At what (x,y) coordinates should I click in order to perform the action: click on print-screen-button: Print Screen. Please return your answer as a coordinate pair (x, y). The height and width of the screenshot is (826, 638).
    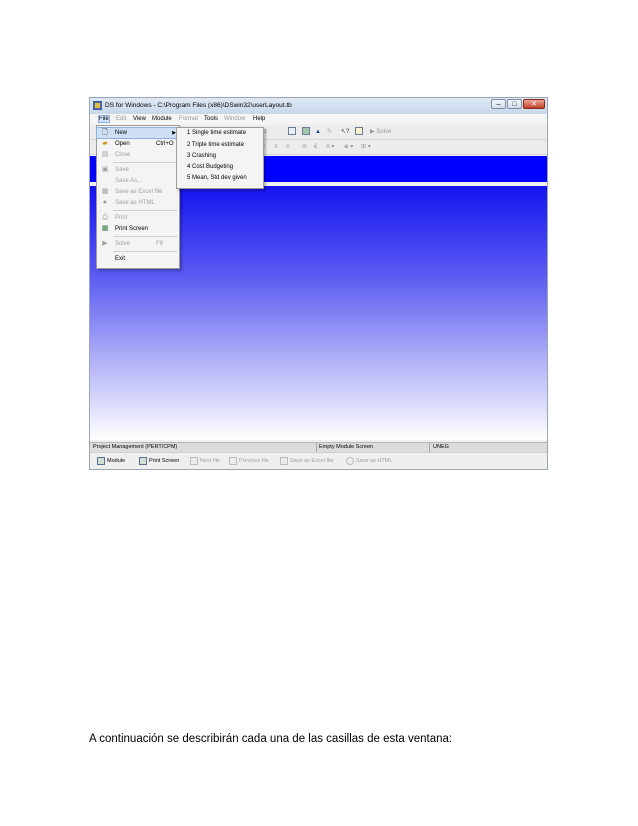
    Looking at the image, I should click on (159, 461).